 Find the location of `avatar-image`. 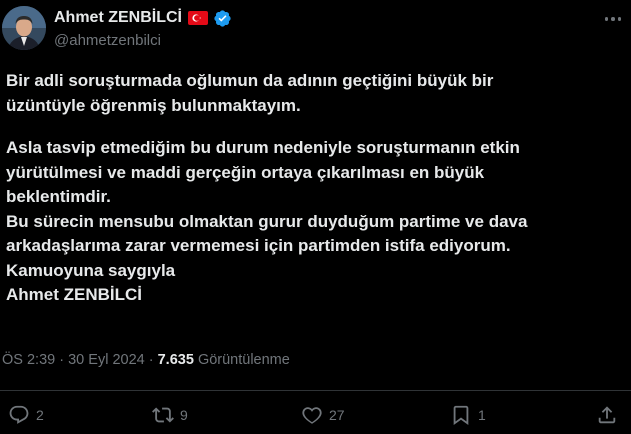

avatar-image is located at coordinates (24, 28).